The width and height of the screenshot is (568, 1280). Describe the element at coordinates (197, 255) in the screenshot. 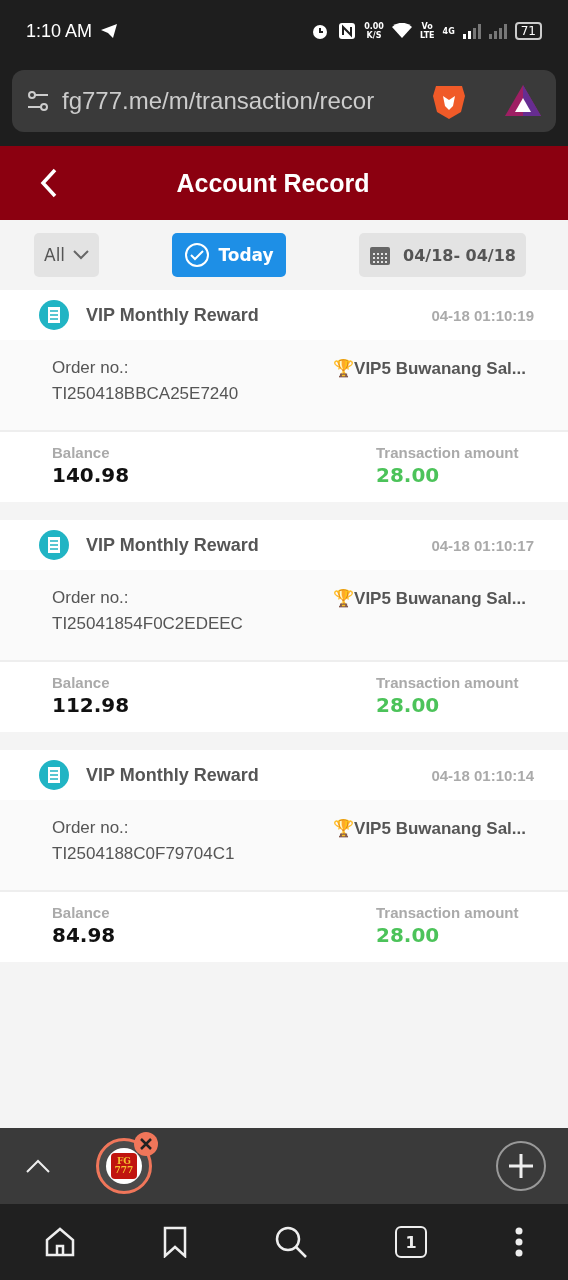

I see `check-circle-icon` at that location.